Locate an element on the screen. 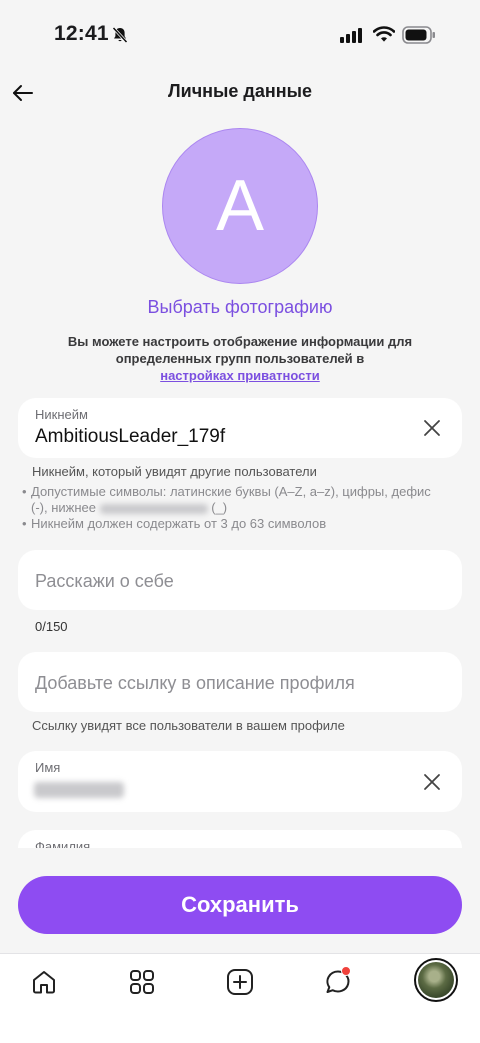 The image size is (480, 1043). status-time: 12:41 is located at coordinates (81, 33).